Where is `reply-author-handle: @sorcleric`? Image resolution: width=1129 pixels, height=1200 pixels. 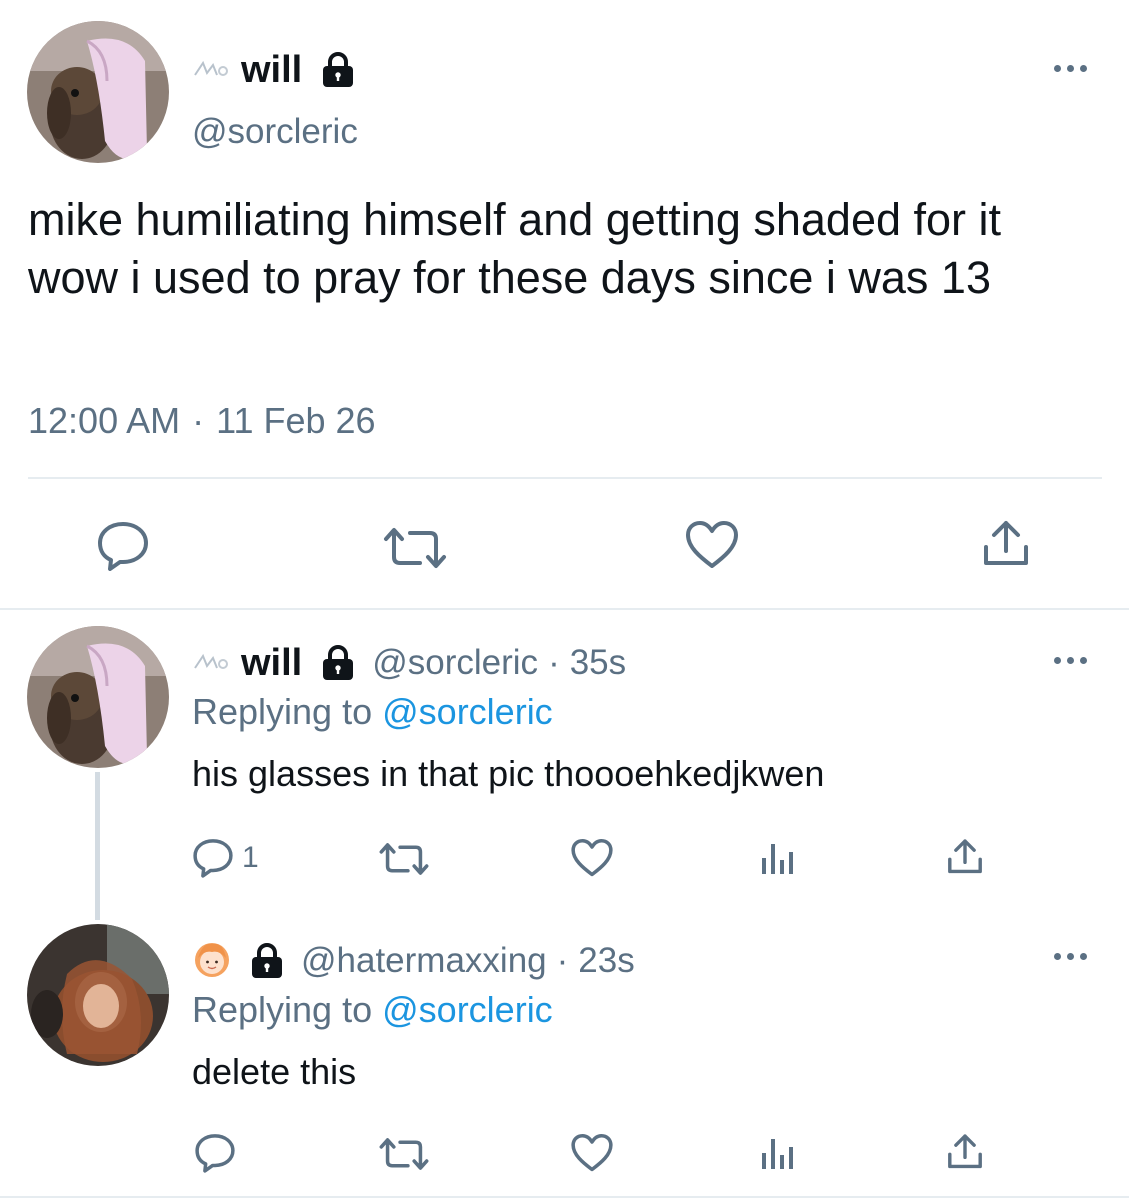
reply-author-handle: @sorcleric is located at coordinates (455, 663).